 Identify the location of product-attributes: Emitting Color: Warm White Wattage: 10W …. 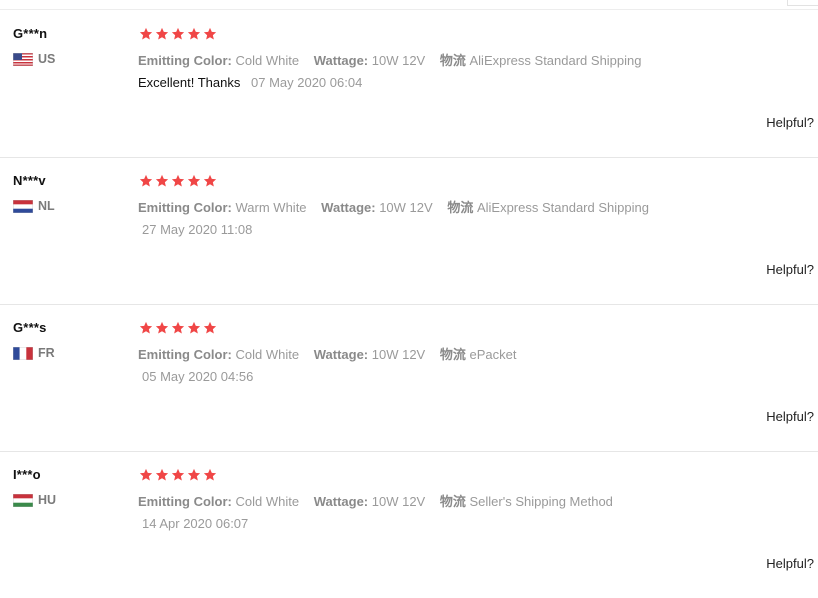
(399, 206).